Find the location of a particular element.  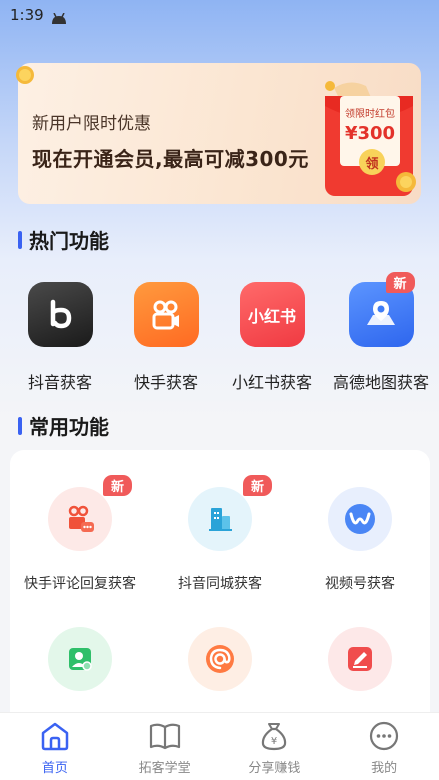

hot-section-title: 热门功能 is located at coordinates (63, 239).